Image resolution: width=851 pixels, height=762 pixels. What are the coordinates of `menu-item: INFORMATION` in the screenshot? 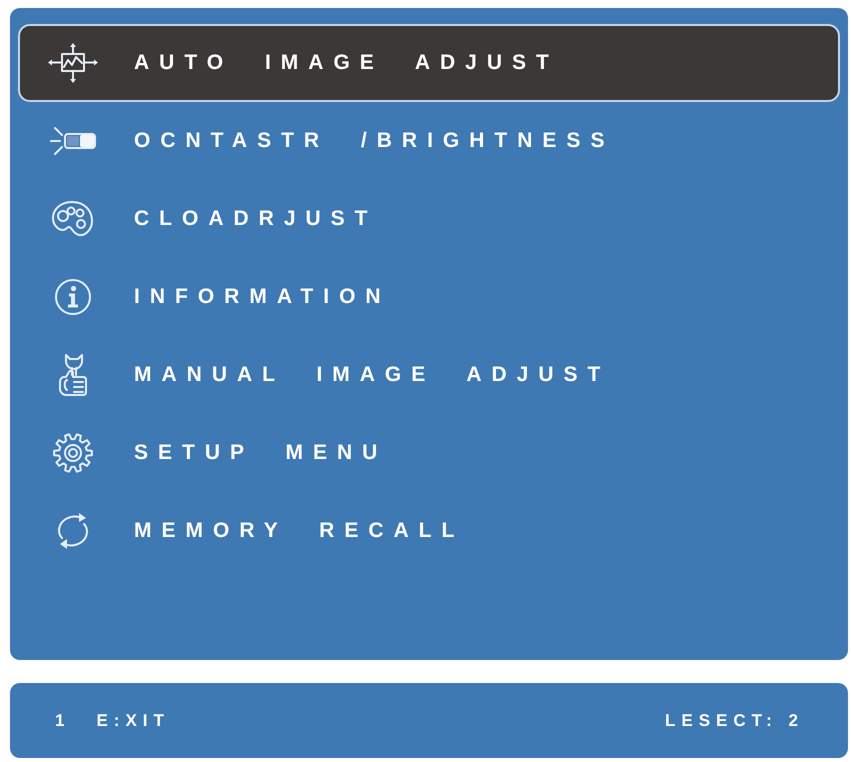 It's located at (429, 297).